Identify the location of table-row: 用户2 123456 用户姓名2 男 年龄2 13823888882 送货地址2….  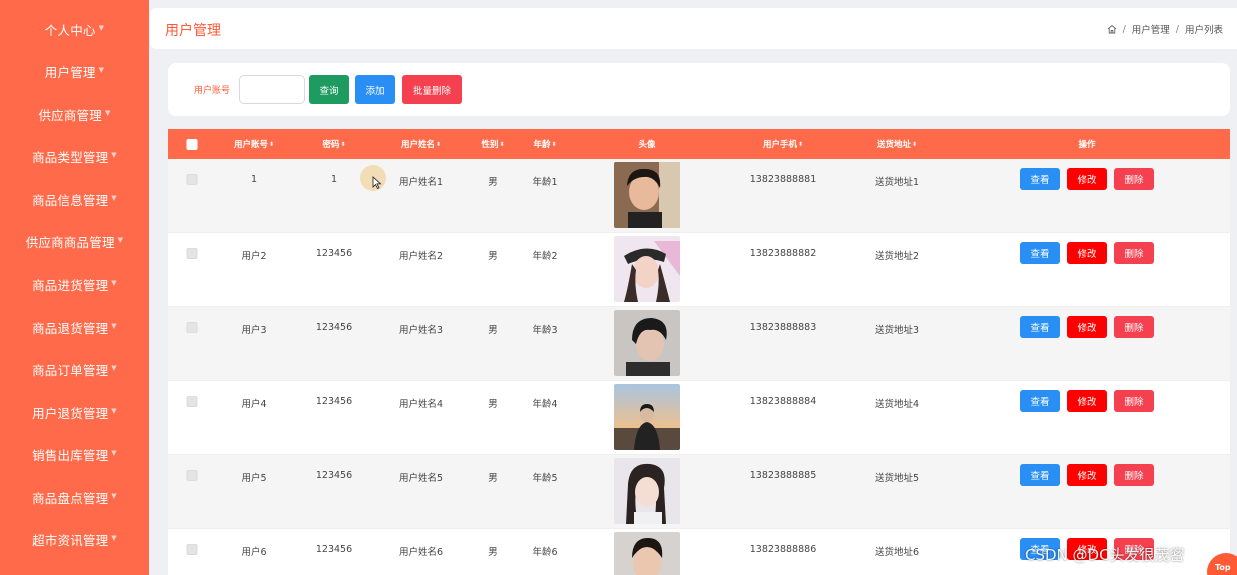
(699, 270).